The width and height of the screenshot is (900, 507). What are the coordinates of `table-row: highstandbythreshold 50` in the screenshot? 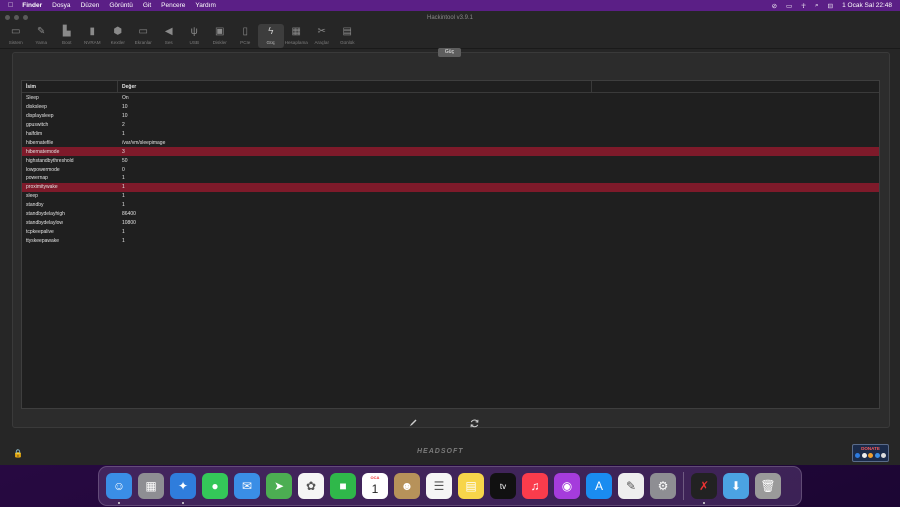 It's located at (450, 160).